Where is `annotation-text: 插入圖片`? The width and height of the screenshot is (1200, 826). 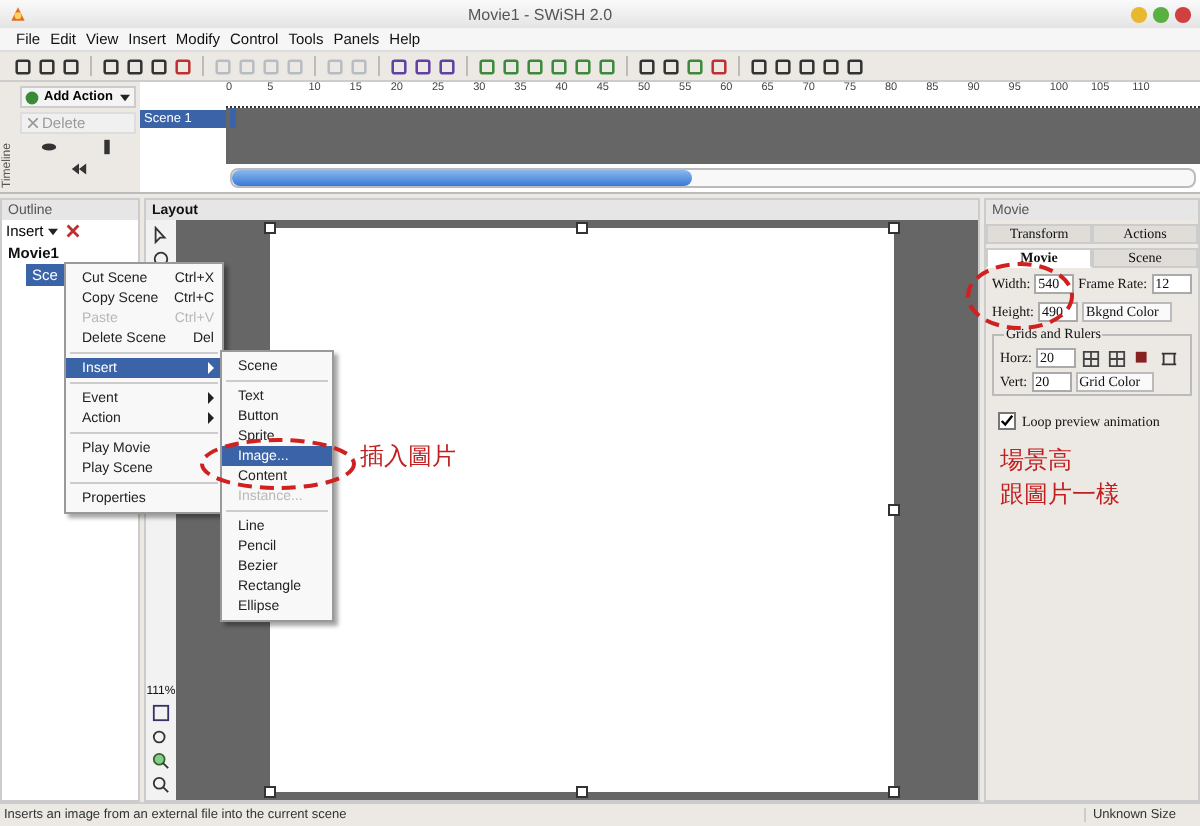
annotation-text: 插入圖片 is located at coordinates (408, 457).